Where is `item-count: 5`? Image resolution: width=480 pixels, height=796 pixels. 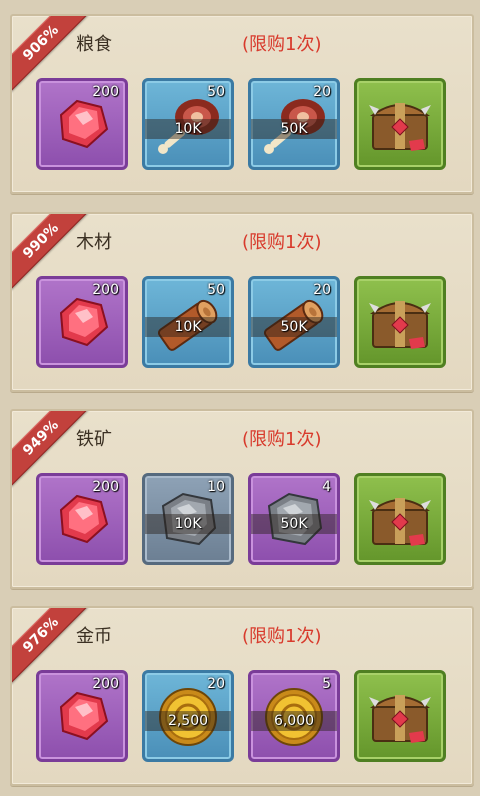 item-count: 5 is located at coordinates (326, 684).